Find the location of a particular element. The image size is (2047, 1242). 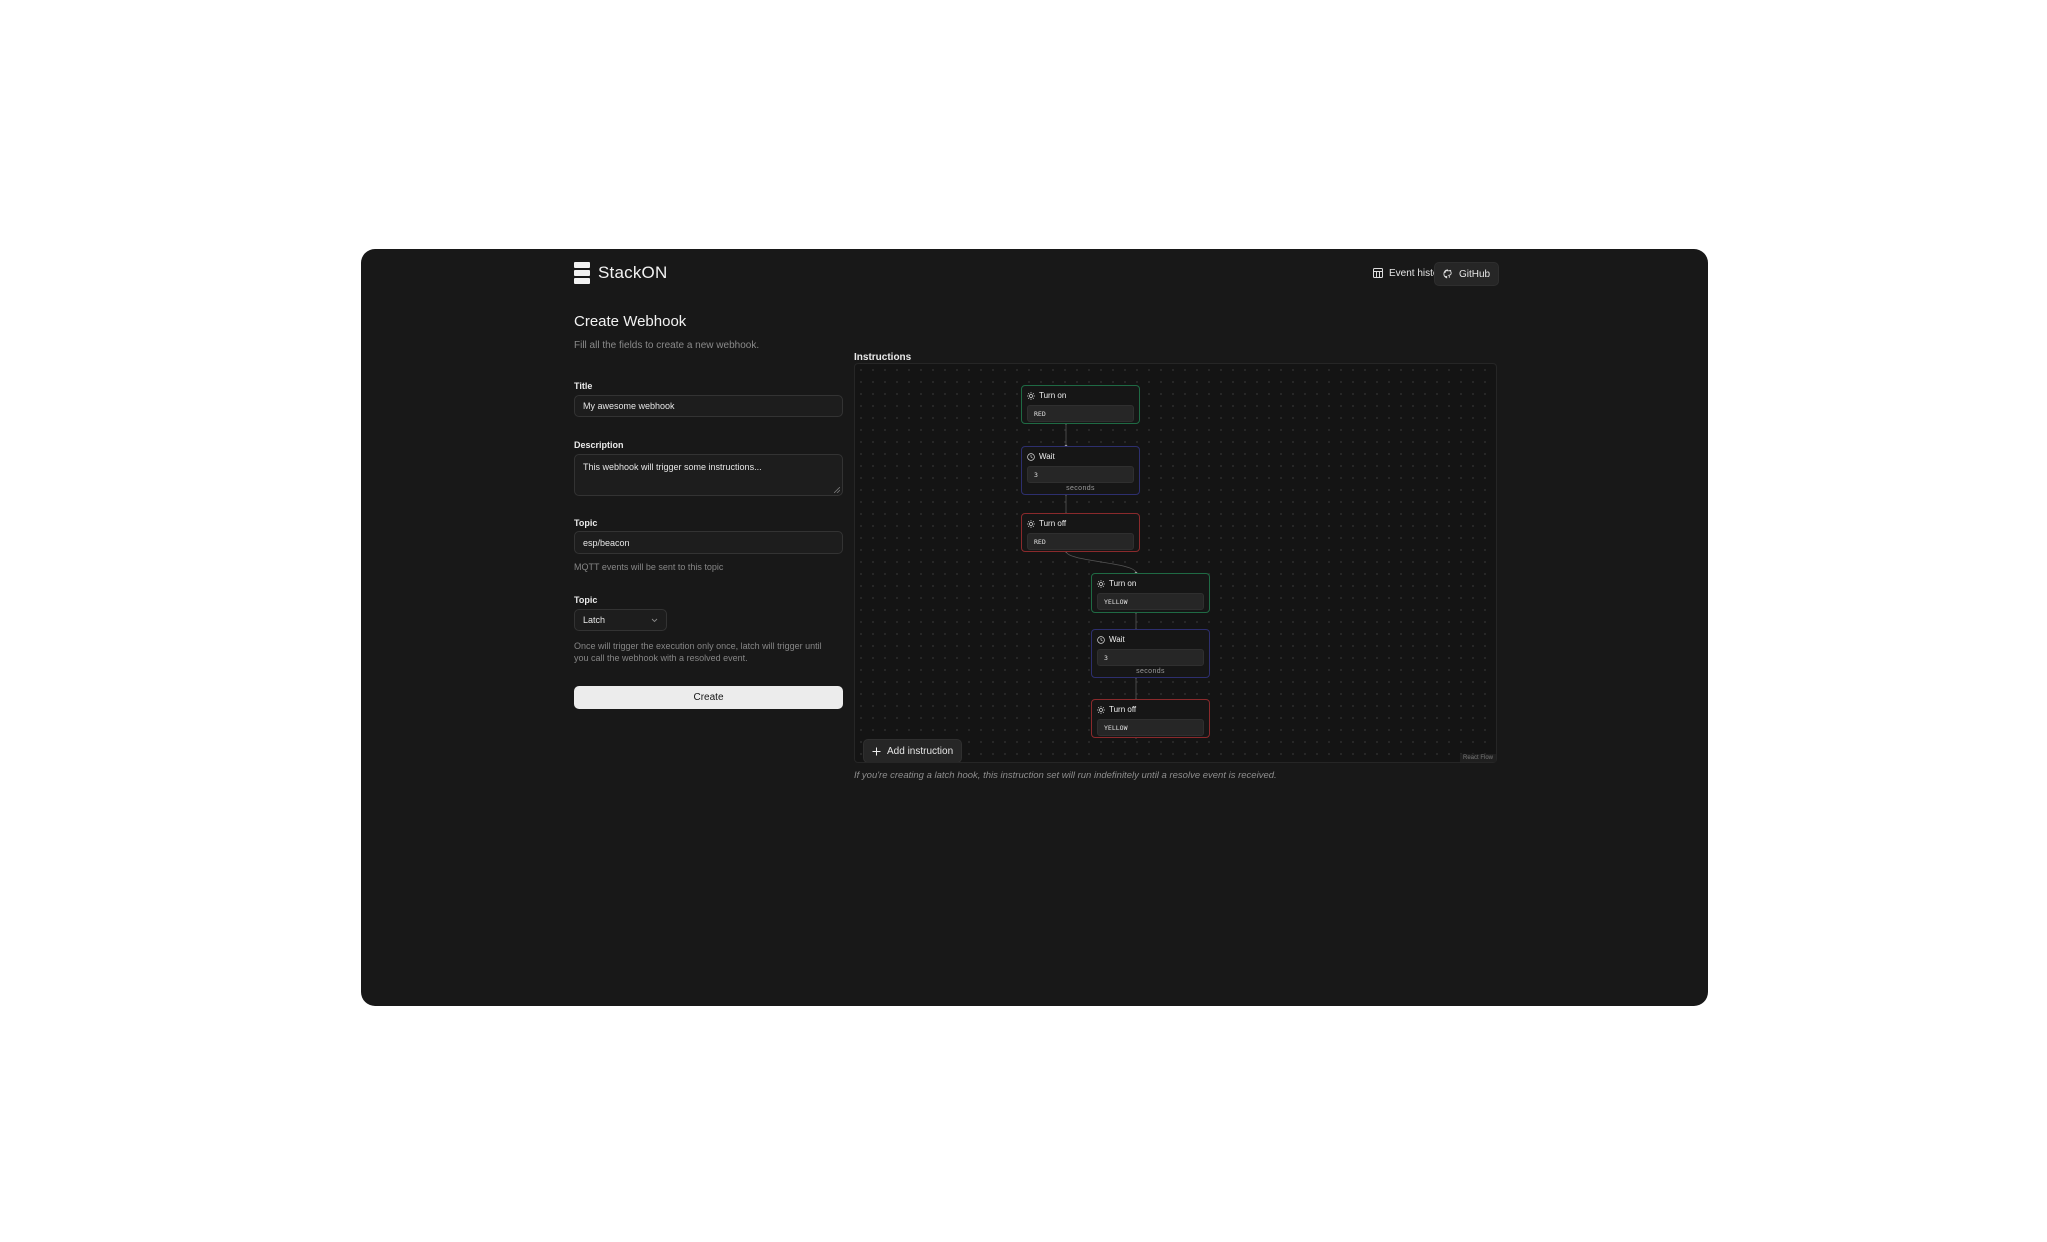

flow-node-turn-on-yellow: Turn on YELLOW is located at coordinates (1150, 593).